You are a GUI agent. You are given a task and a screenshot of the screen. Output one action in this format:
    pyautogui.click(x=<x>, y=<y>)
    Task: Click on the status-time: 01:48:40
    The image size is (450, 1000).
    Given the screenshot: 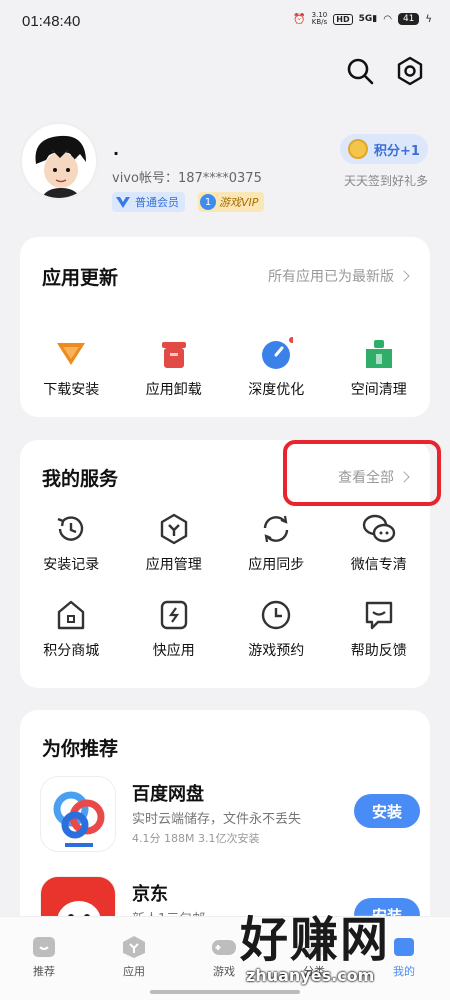 What is the action you would take?
    pyautogui.click(x=51, y=21)
    